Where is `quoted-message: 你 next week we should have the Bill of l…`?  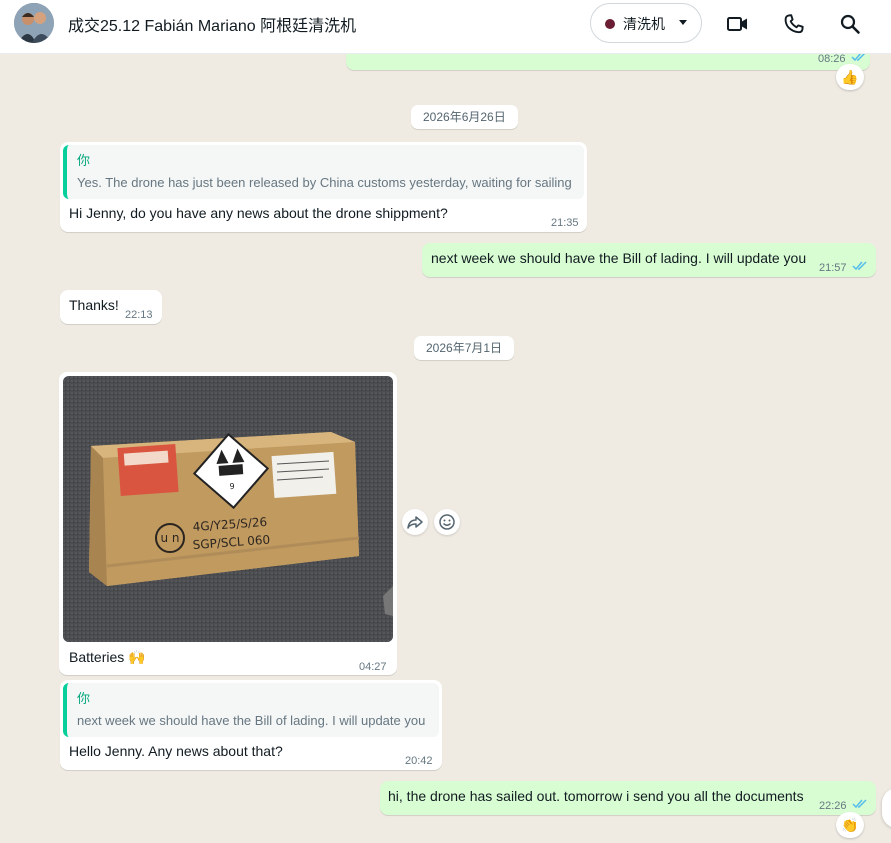
quoted-message: 你 next week we should have the Bill of l… is located at coordinates (251, 710).